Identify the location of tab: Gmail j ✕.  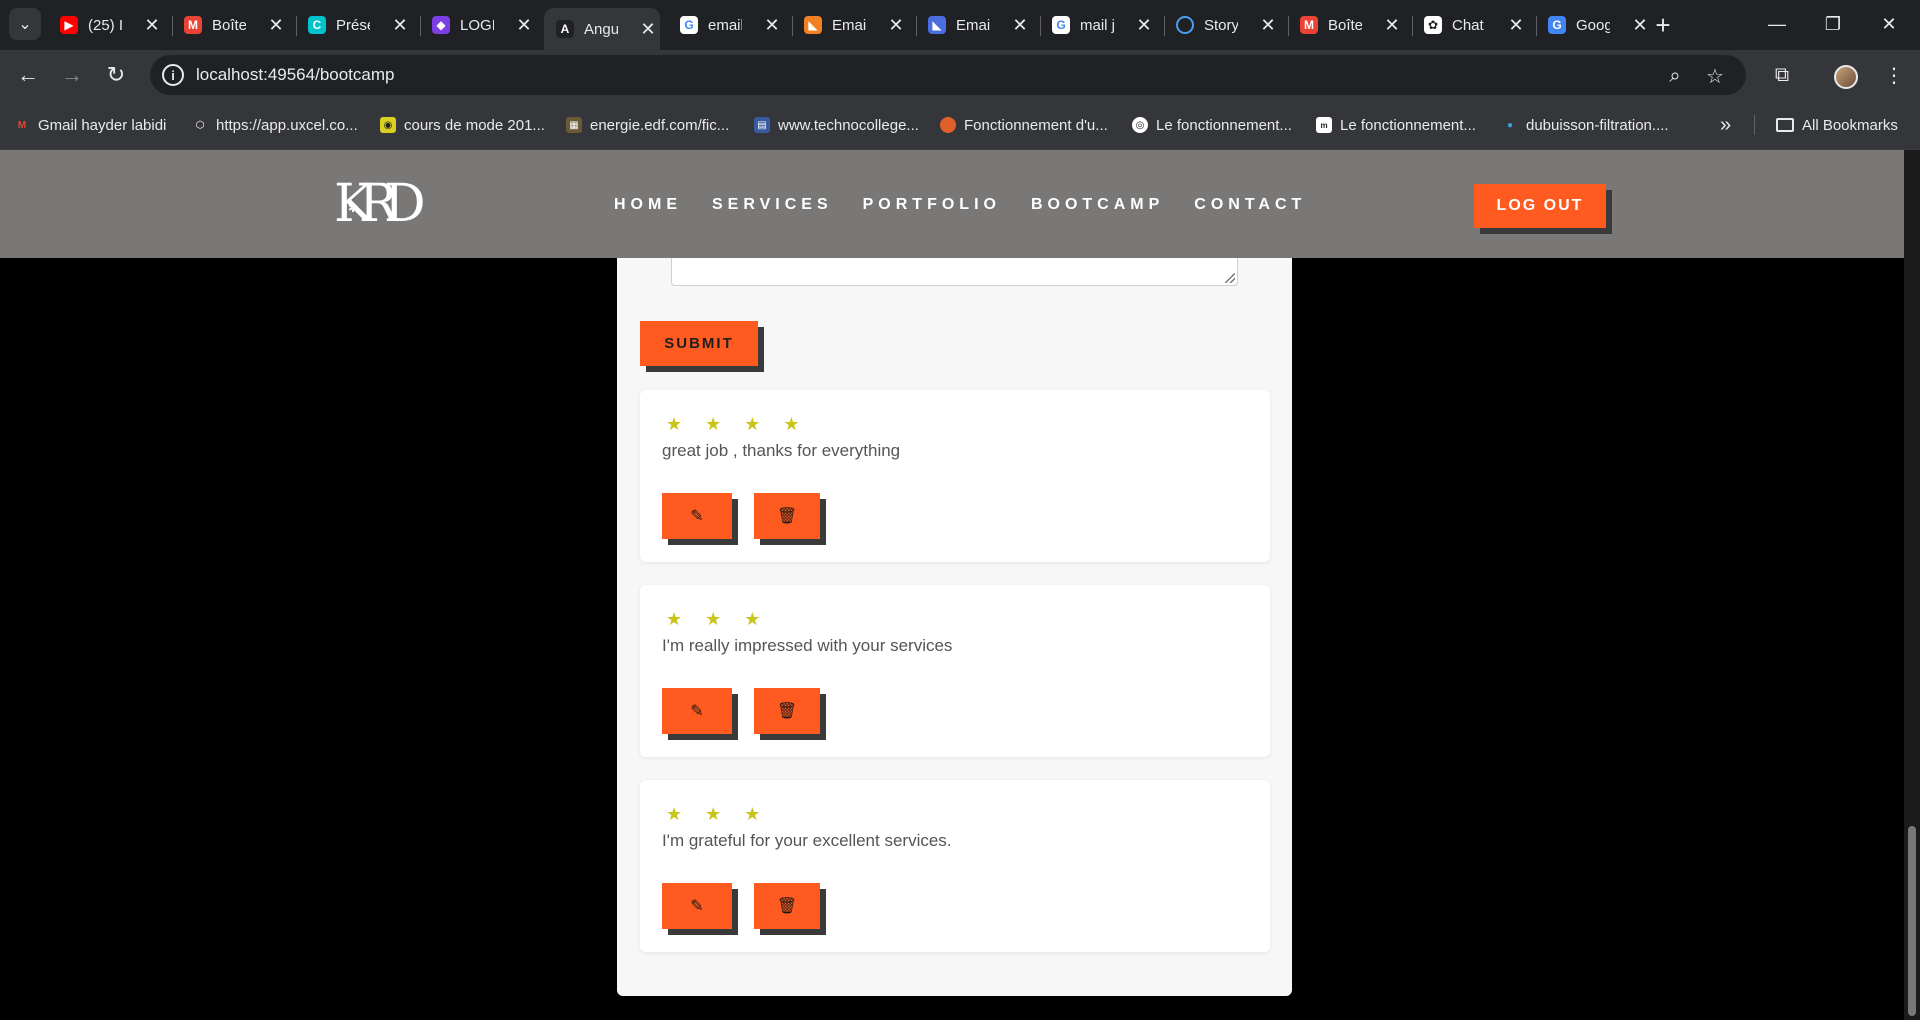
(1098, 25).